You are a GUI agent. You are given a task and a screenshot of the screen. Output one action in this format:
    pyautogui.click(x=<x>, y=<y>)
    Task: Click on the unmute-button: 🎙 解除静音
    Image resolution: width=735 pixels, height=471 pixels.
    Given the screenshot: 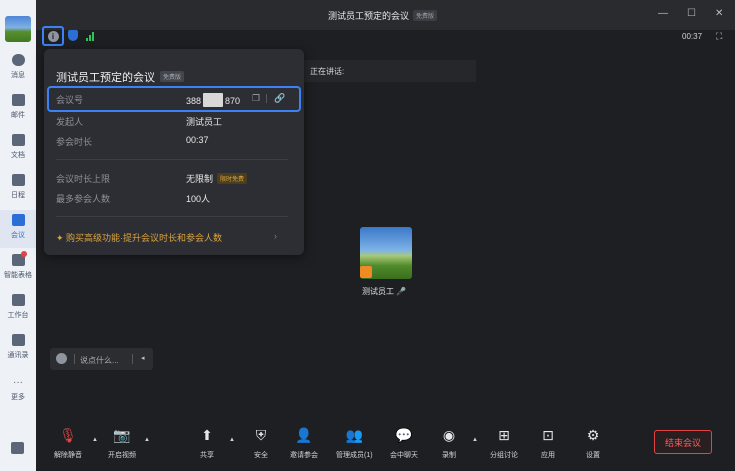 What is the action you would take?
    pyautogui.click(x=68, y=443)
    